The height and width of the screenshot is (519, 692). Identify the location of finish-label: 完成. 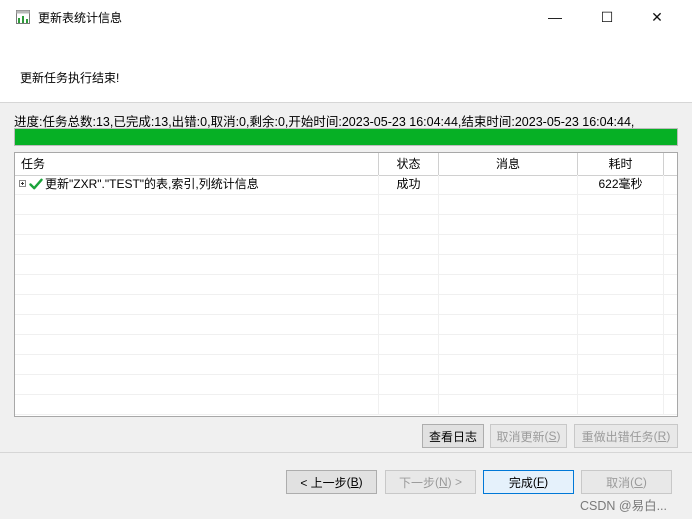
(520, 482).